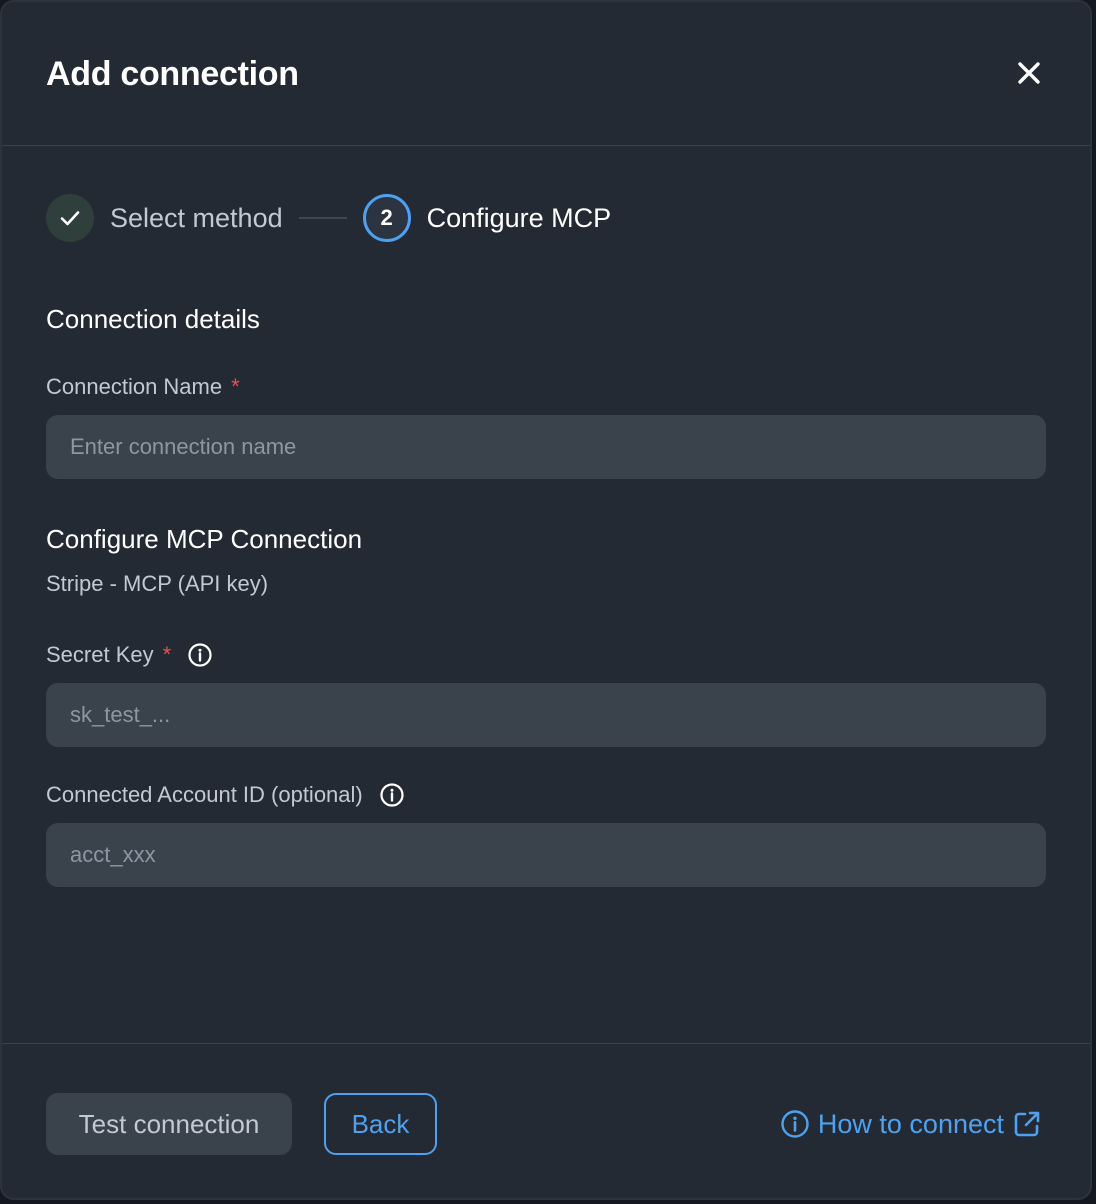 Image resolution: width=1096 pixels, height=1204 pixels. What do you see at coordinates (196, 218) in the screenshot?
I see `step-select-method: Select method` at bounding box center [196, 218].